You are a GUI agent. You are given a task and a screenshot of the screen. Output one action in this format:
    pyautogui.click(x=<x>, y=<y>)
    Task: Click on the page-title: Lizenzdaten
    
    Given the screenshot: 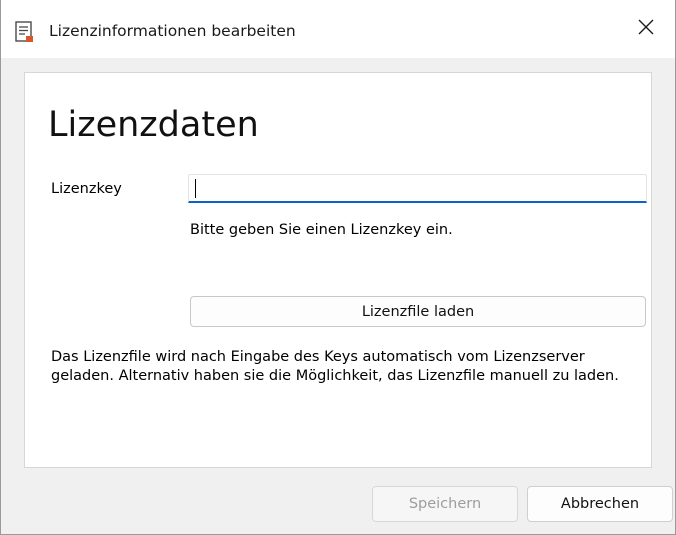 What is the action you would take?
    pyautogui.click(x=153, y=125)
    